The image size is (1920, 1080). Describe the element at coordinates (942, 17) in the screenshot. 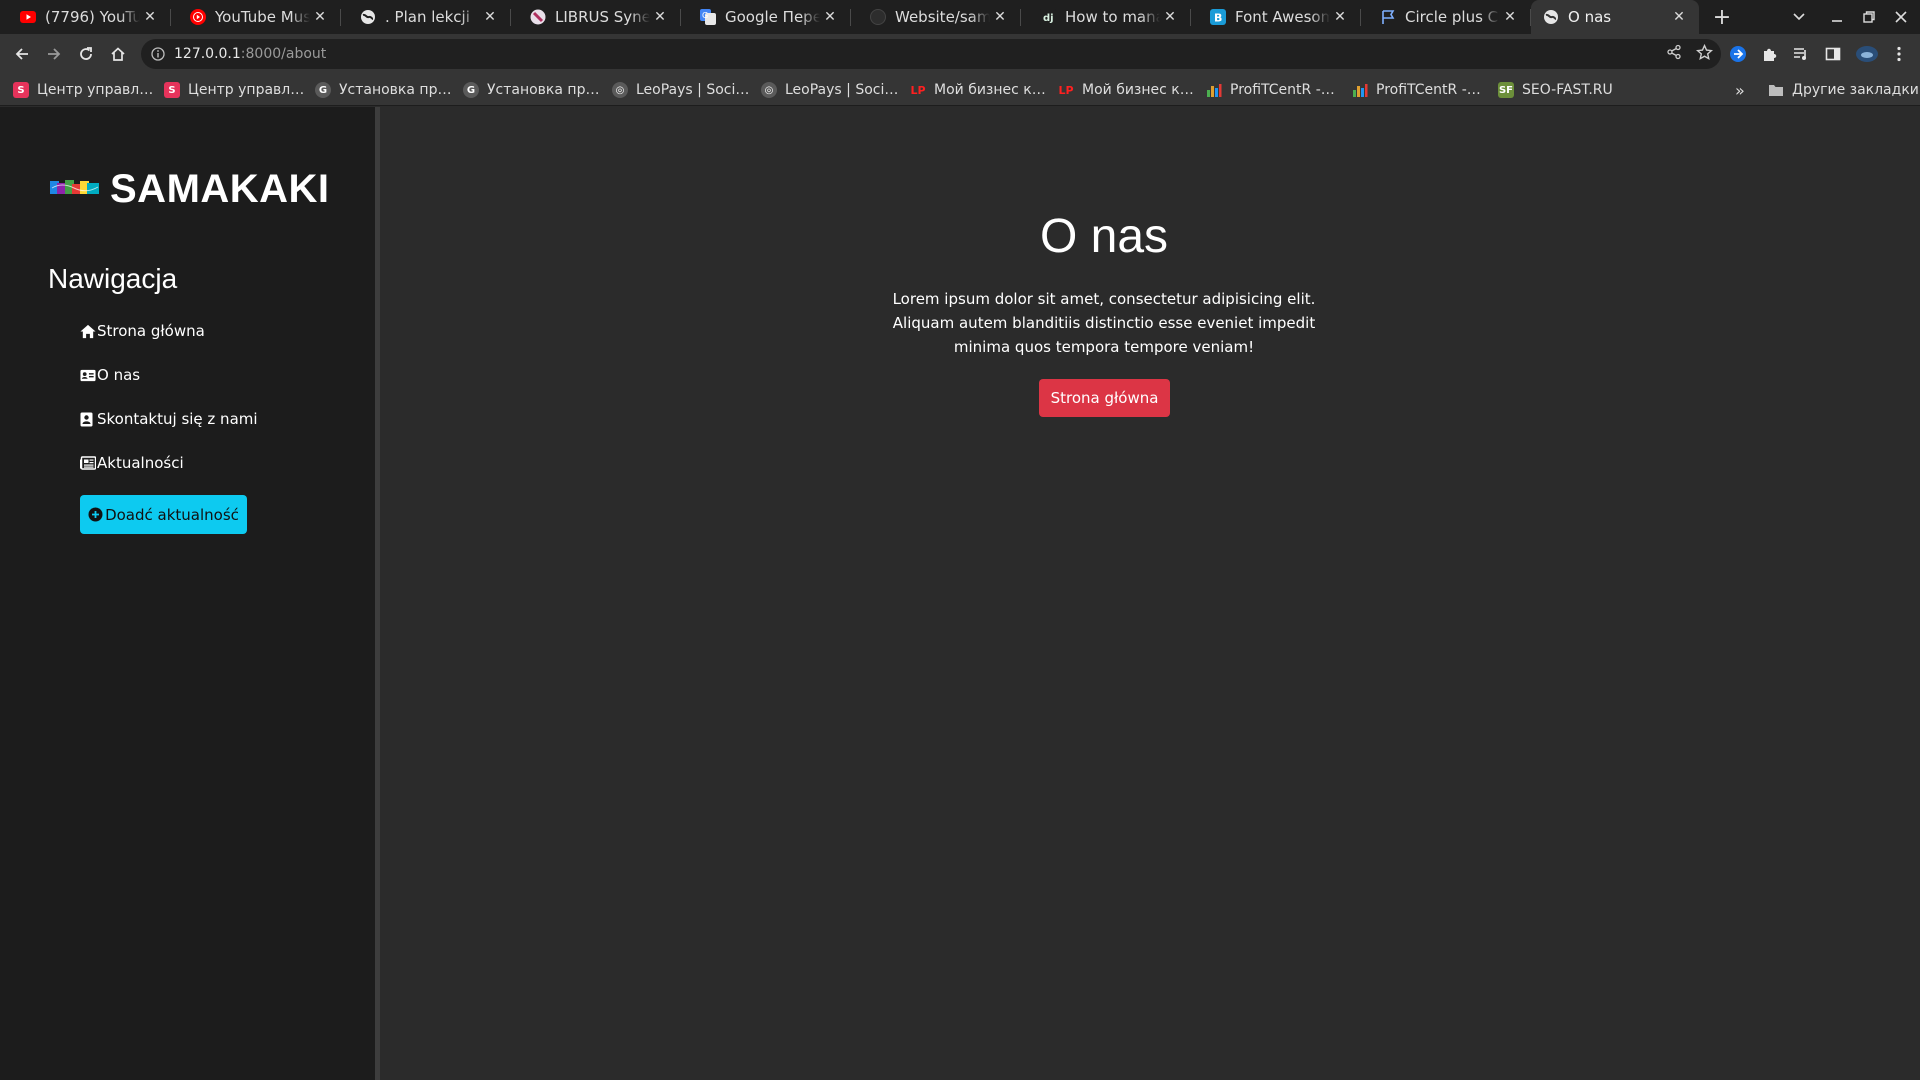

I see `tab-title: Website/samakaki` at that location.